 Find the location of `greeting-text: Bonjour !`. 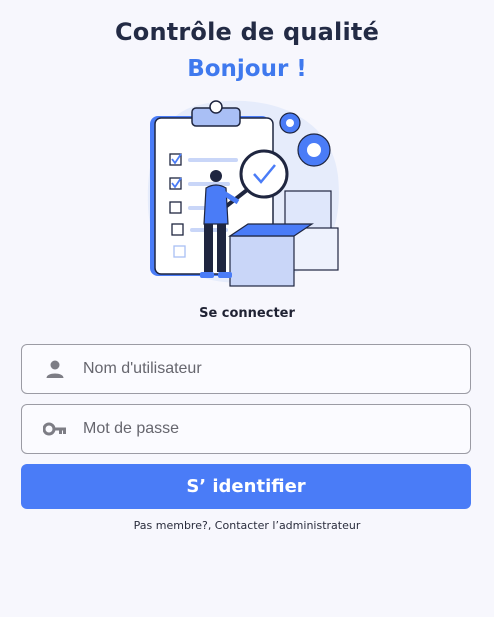

greeting-text: Bonjour ! is located at coordinates (247, 69).